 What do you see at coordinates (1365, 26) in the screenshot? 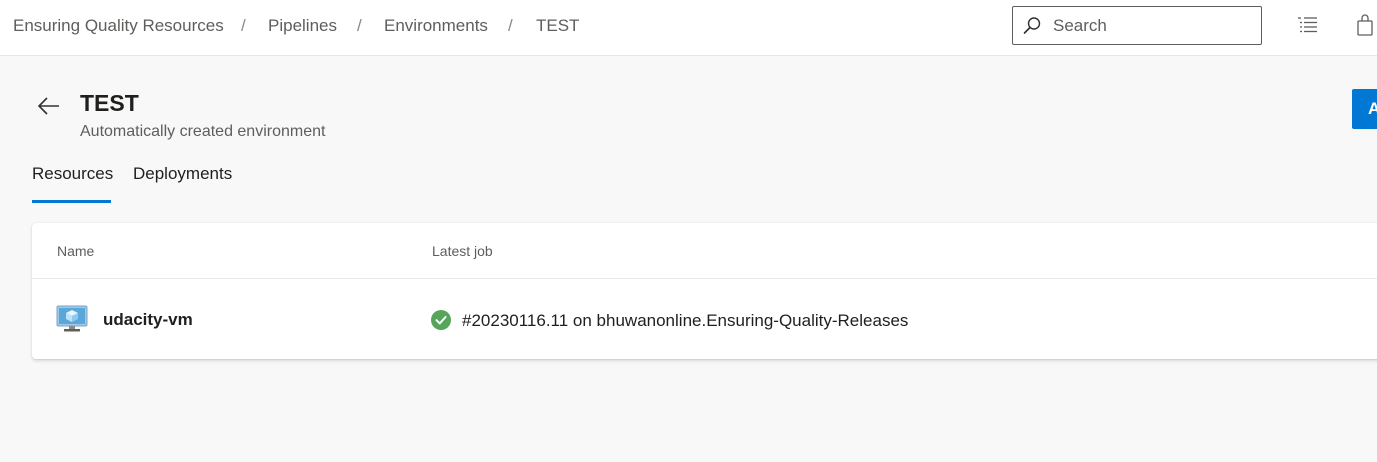
I see `shopping-bag-icon` at bounding box center [1365, 26].